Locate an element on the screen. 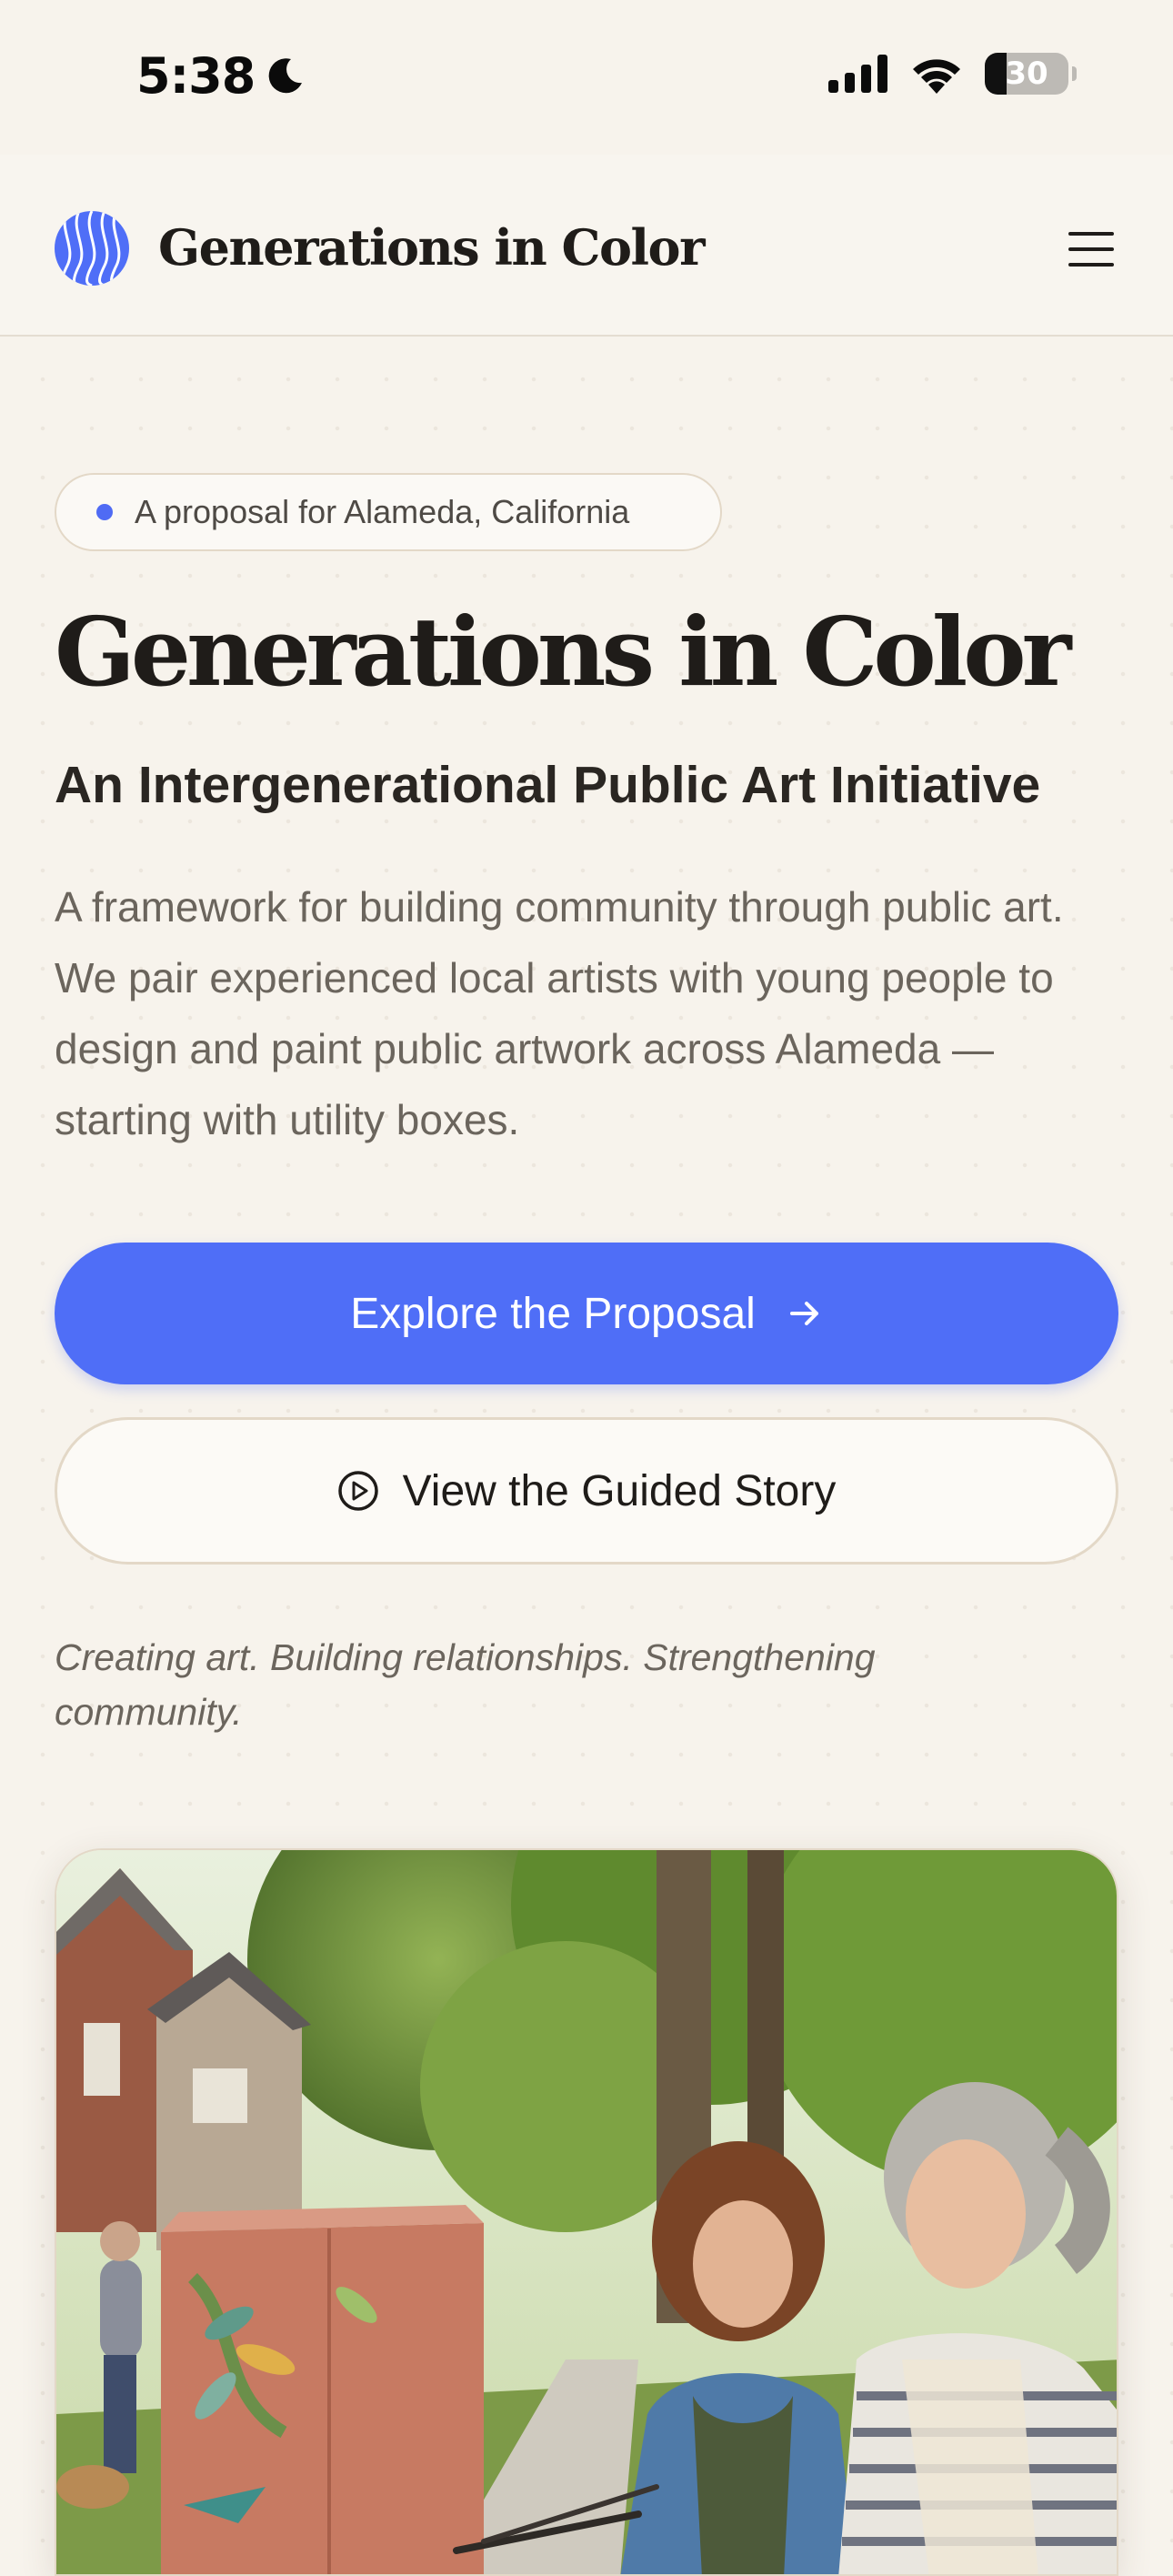 This screenshot has width=1173, height=2576. logo-icon is located at coordinates (92, 248).